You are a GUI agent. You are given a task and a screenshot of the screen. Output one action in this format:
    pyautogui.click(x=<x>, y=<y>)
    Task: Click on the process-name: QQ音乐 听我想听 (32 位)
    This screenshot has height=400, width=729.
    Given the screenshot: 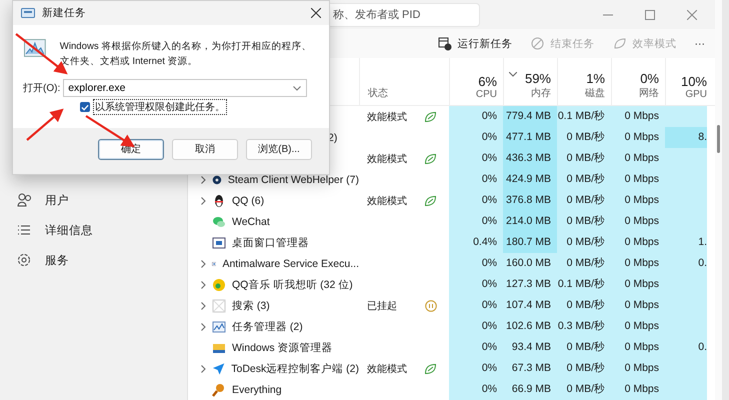 What is the action you would take?
    pyautogui.click(x=292, y=285)
    